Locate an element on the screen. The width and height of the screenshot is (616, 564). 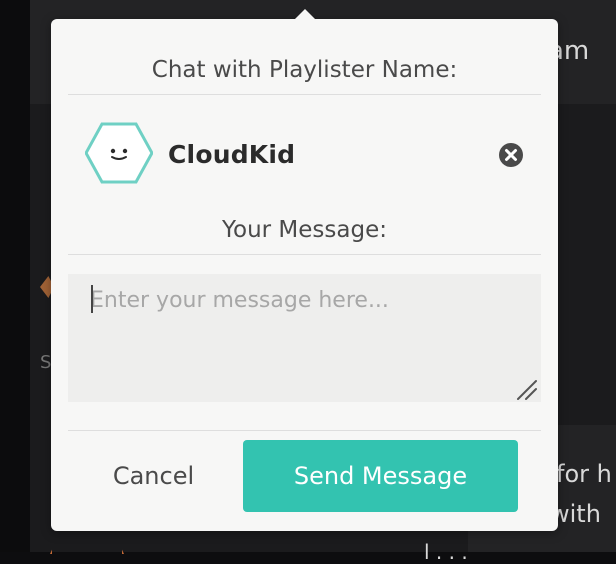
hexagon-face-icon is located at coordinates (119, 153).